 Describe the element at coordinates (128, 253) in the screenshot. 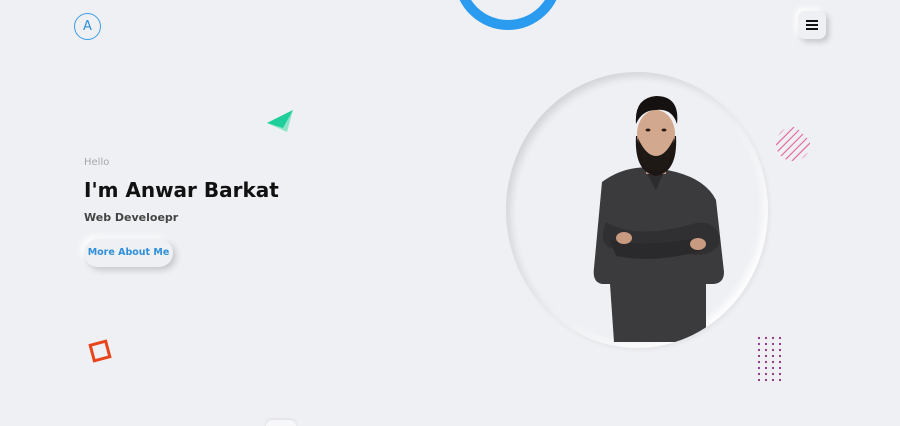

I see `more-about-me-button: More About Me` at that location.